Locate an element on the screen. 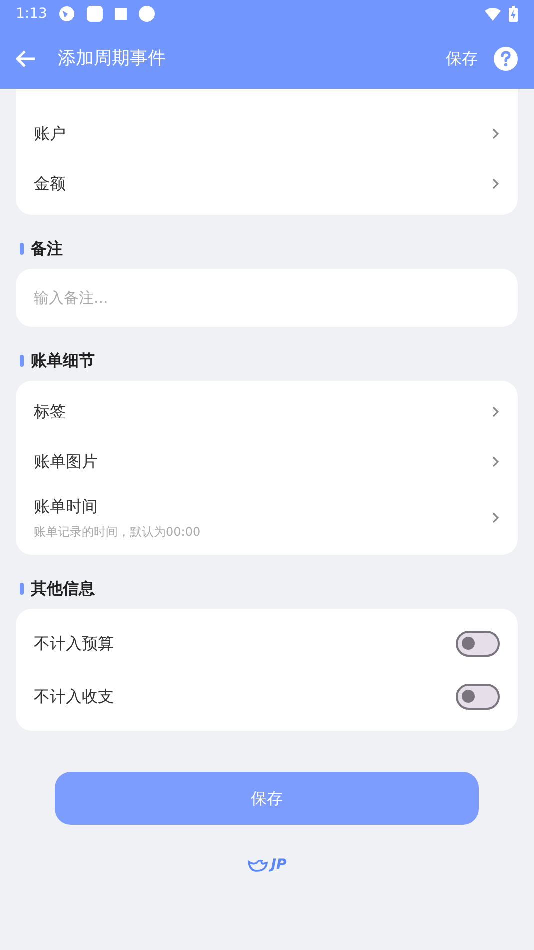  item-label: 标签 is located at coordinates (50, 412).